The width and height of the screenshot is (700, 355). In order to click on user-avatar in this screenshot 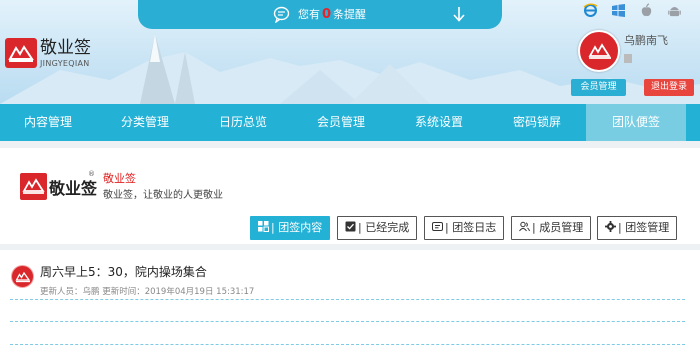, I will do `click(599, 51)`.